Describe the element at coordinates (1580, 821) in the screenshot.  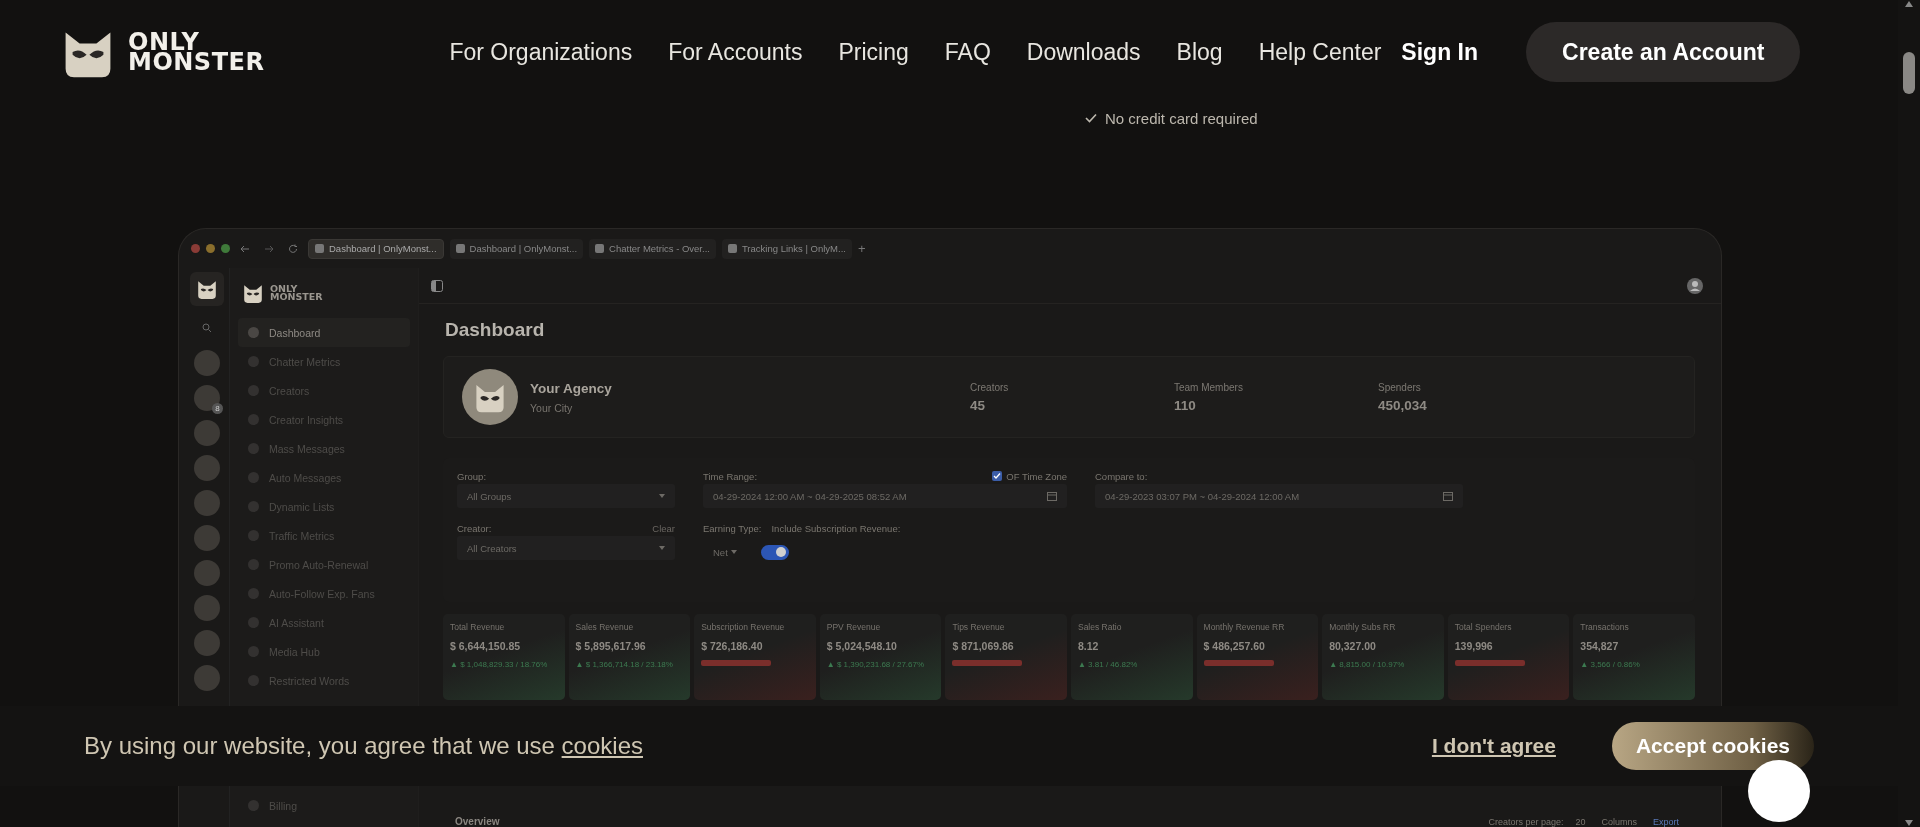
I see `per-page-select: 20` at that location.